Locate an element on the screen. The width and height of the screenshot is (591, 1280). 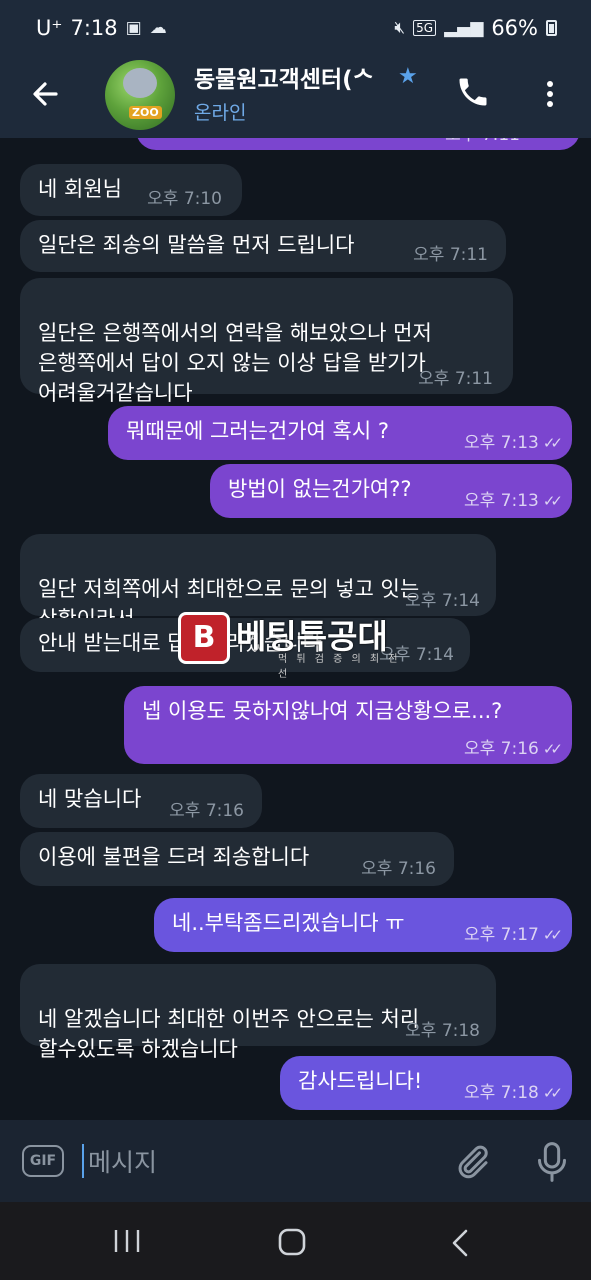
message-in: 일단 저희쪽에서 최대한으로 문의 넣고 잇는 상황이라서 오후 7:14 is located at coordinates (258, 582).